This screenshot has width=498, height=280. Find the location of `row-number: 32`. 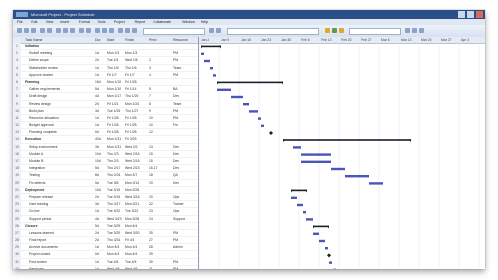

row-number: 32 is located at coordinates (17, 267).